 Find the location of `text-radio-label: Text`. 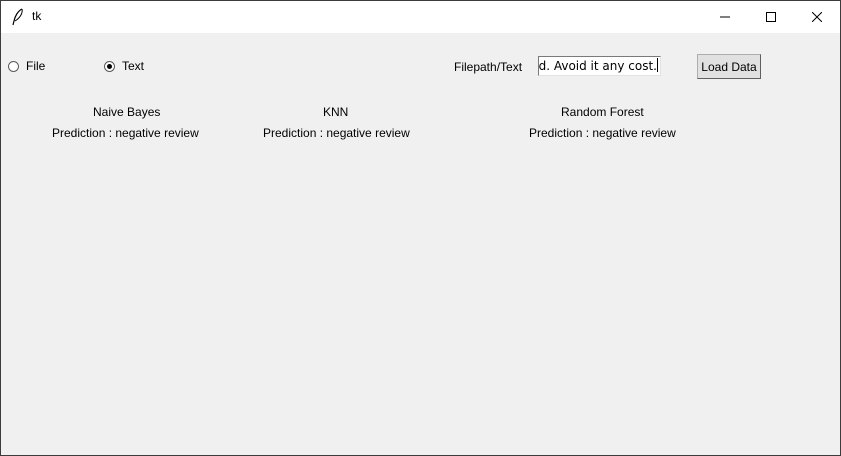

text-radio-label: Text is located at coordinates (133, 66).